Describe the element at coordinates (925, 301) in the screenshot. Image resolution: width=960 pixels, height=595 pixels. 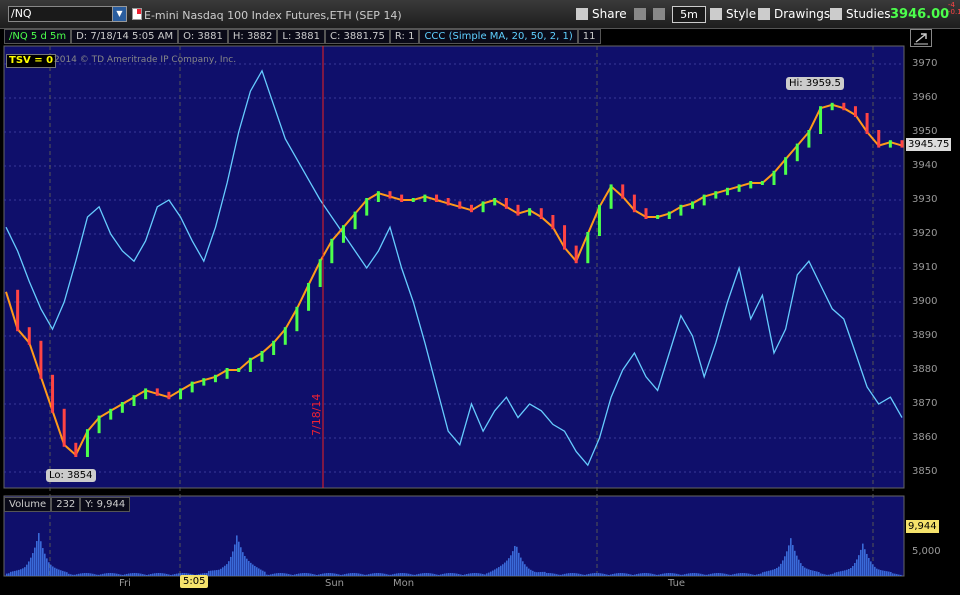
I see `price-tick-label: 3900` at that location.